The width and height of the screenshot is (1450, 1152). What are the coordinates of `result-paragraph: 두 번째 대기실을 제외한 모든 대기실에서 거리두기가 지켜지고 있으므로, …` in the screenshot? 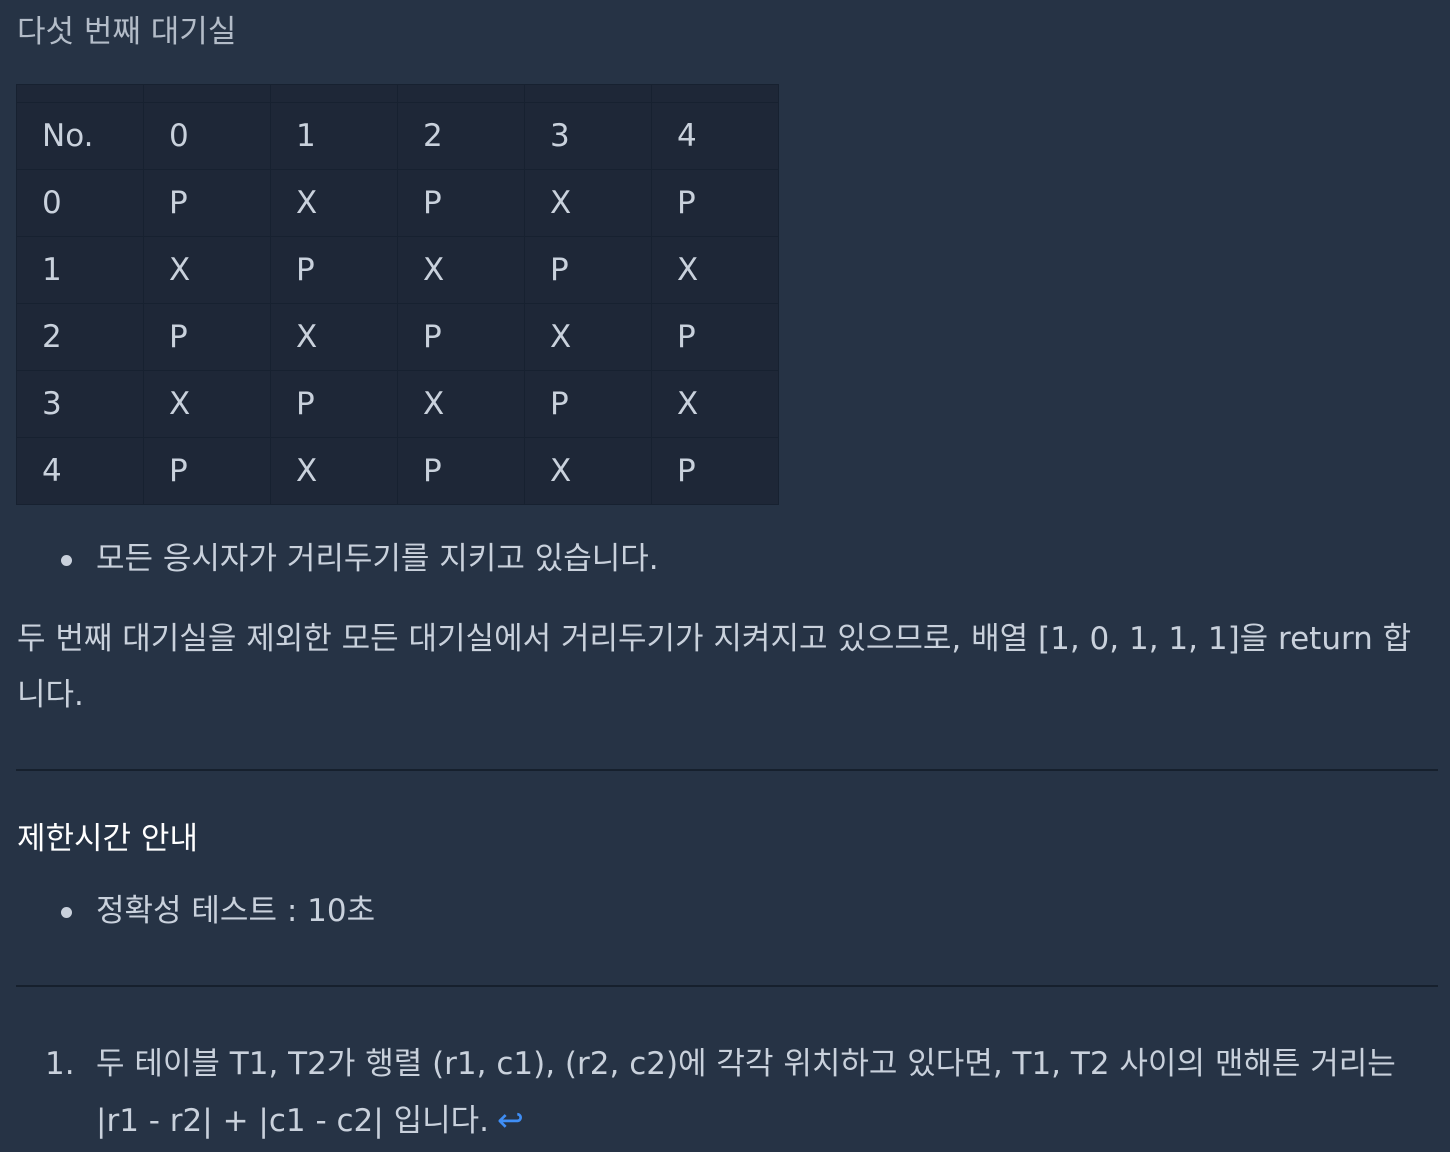 It's located at (714, 667).